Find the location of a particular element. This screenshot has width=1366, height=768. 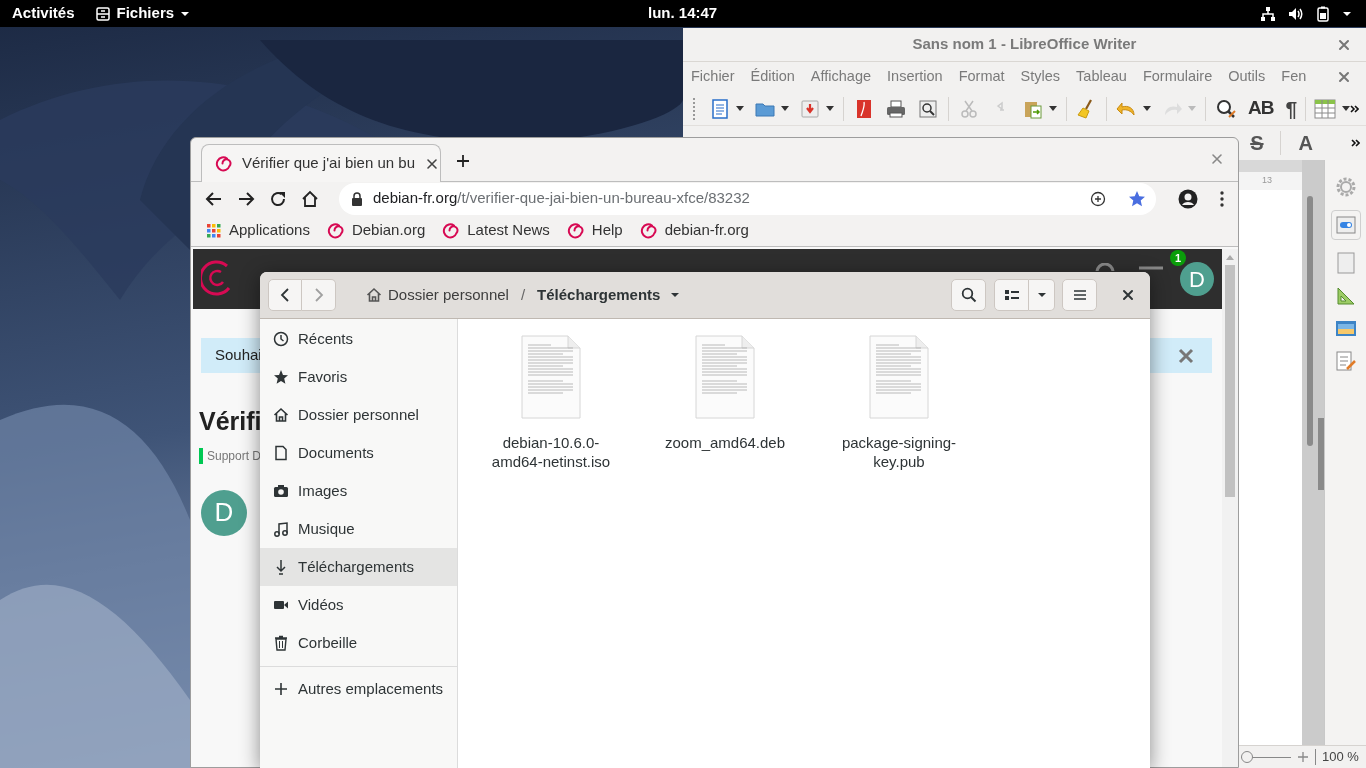

notification-badge: 1 is located at coordinates (1178, 258).